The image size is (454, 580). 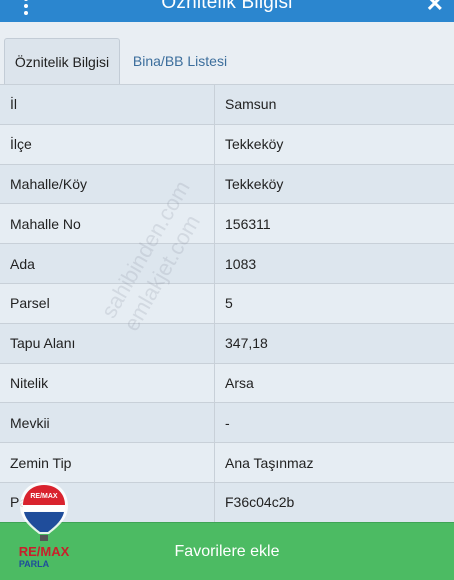 What do you see at coordinates (107, 423) in the screenshot?
I see `row-label: Mevkii` at bounding box center [107, 423].